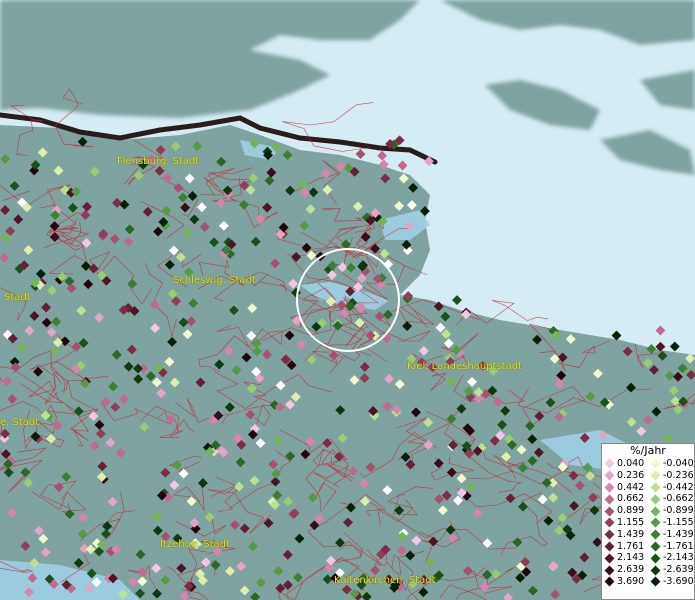 This screenshot has height=600, width=695. What do you see at coordinates (214, 280) in the screenshot?
I see `city-label-schleswig: Schleswig, Stadt` at bounding box center [214, 280].